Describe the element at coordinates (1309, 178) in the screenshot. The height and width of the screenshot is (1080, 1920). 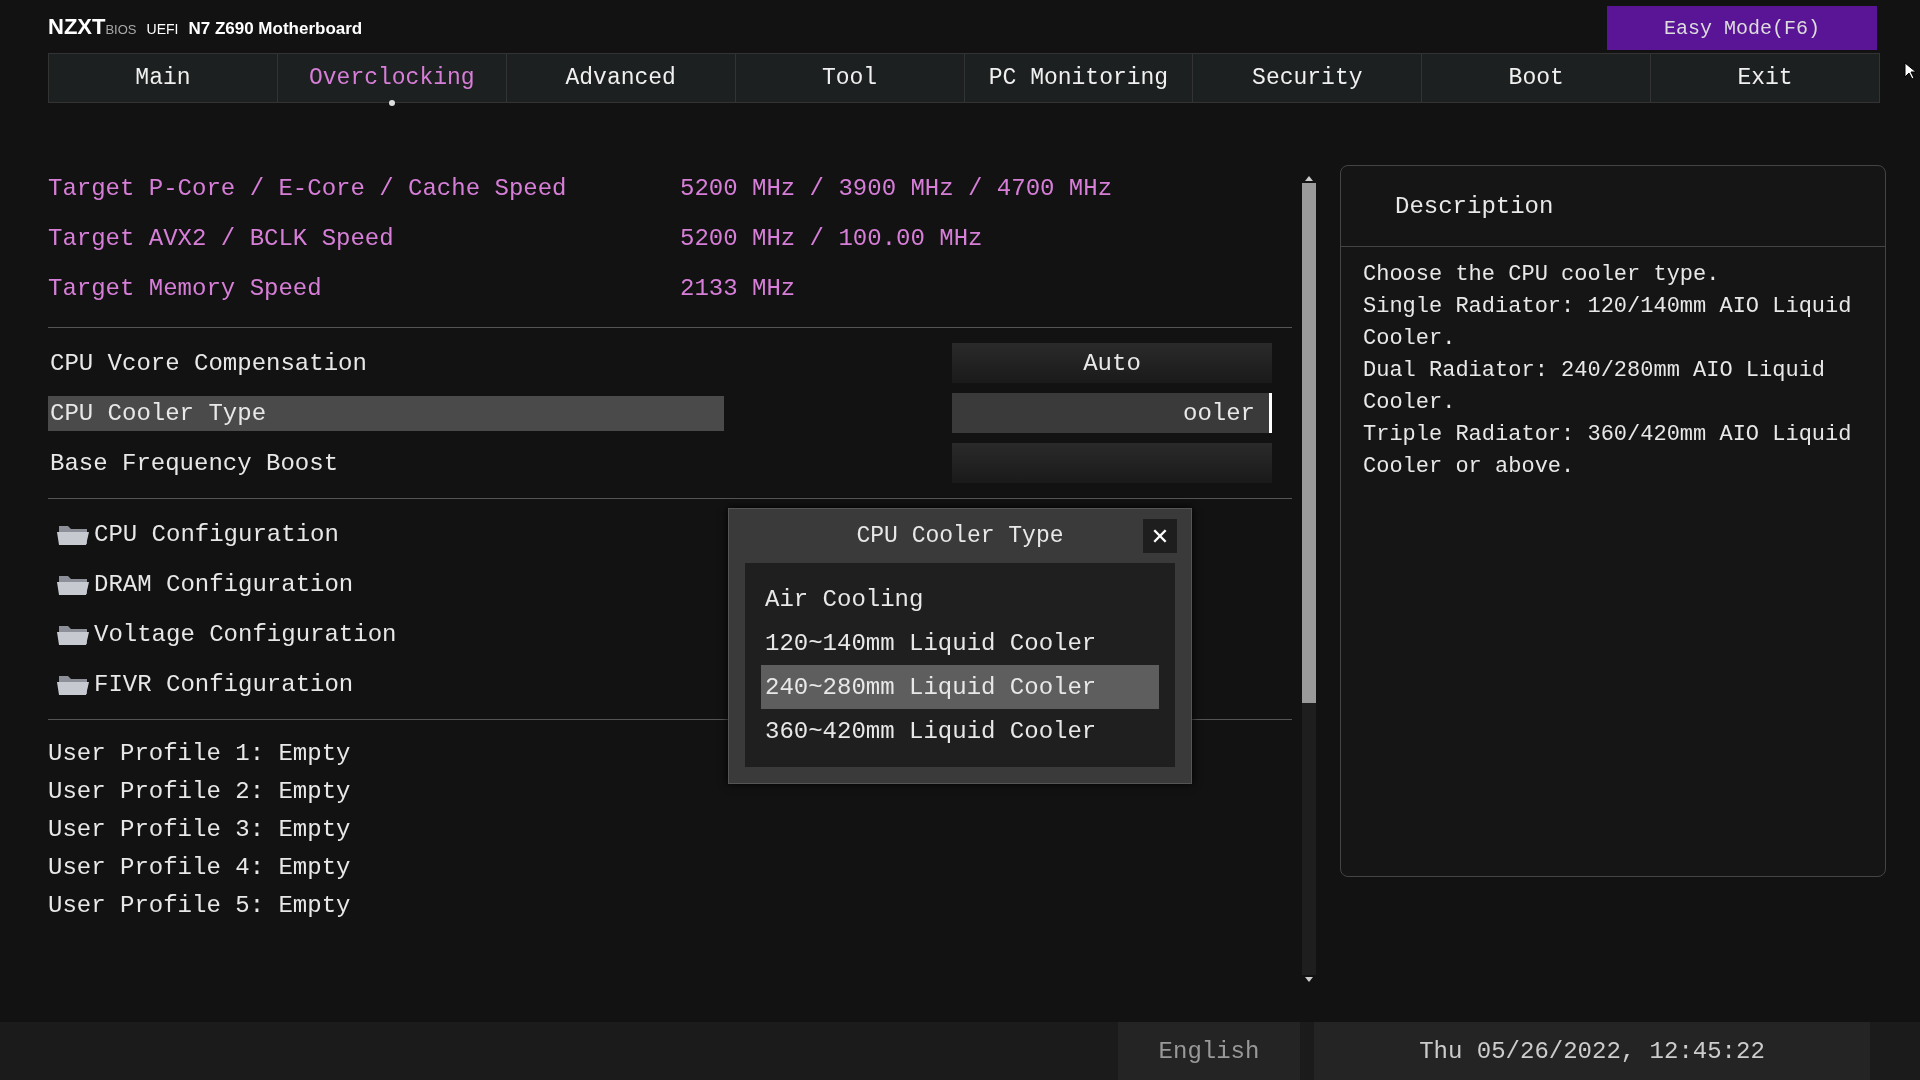
I see `scroll-up-icon` at that location.